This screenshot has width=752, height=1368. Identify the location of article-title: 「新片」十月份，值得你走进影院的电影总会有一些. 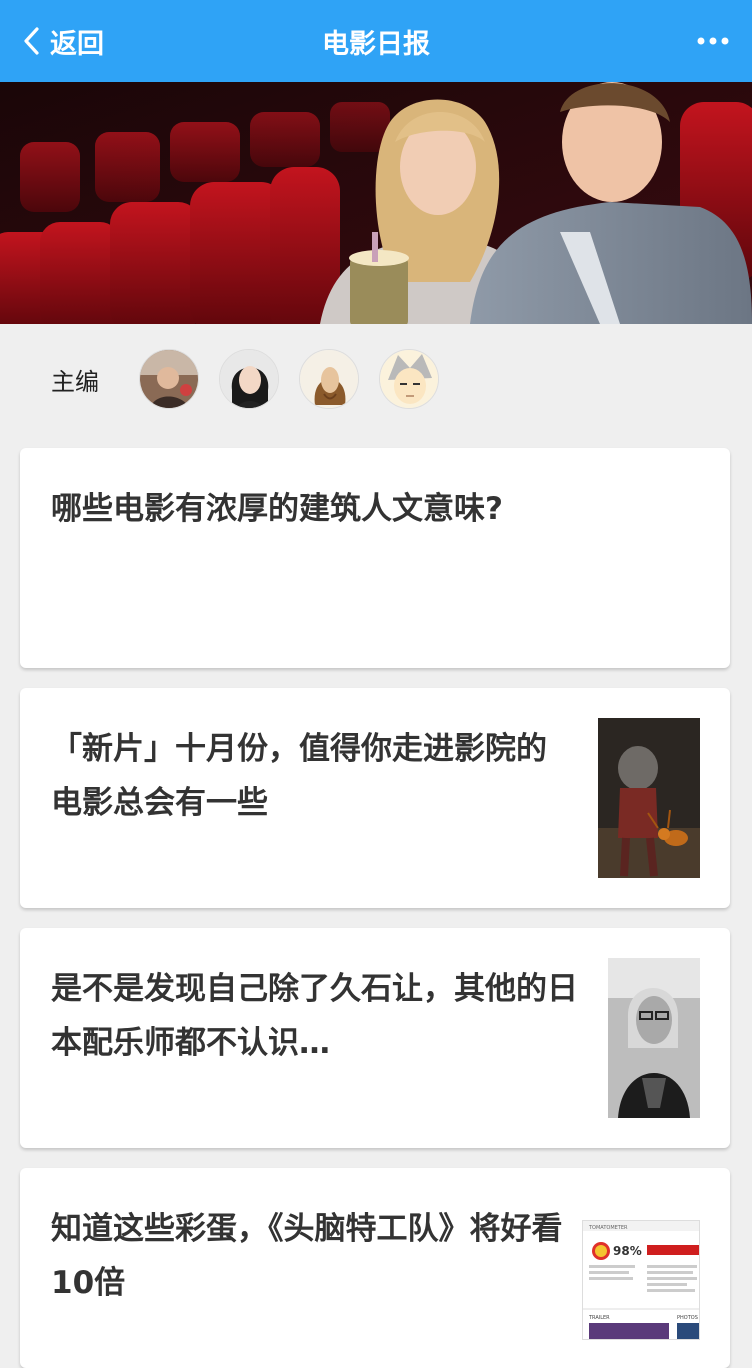
(299, 776).